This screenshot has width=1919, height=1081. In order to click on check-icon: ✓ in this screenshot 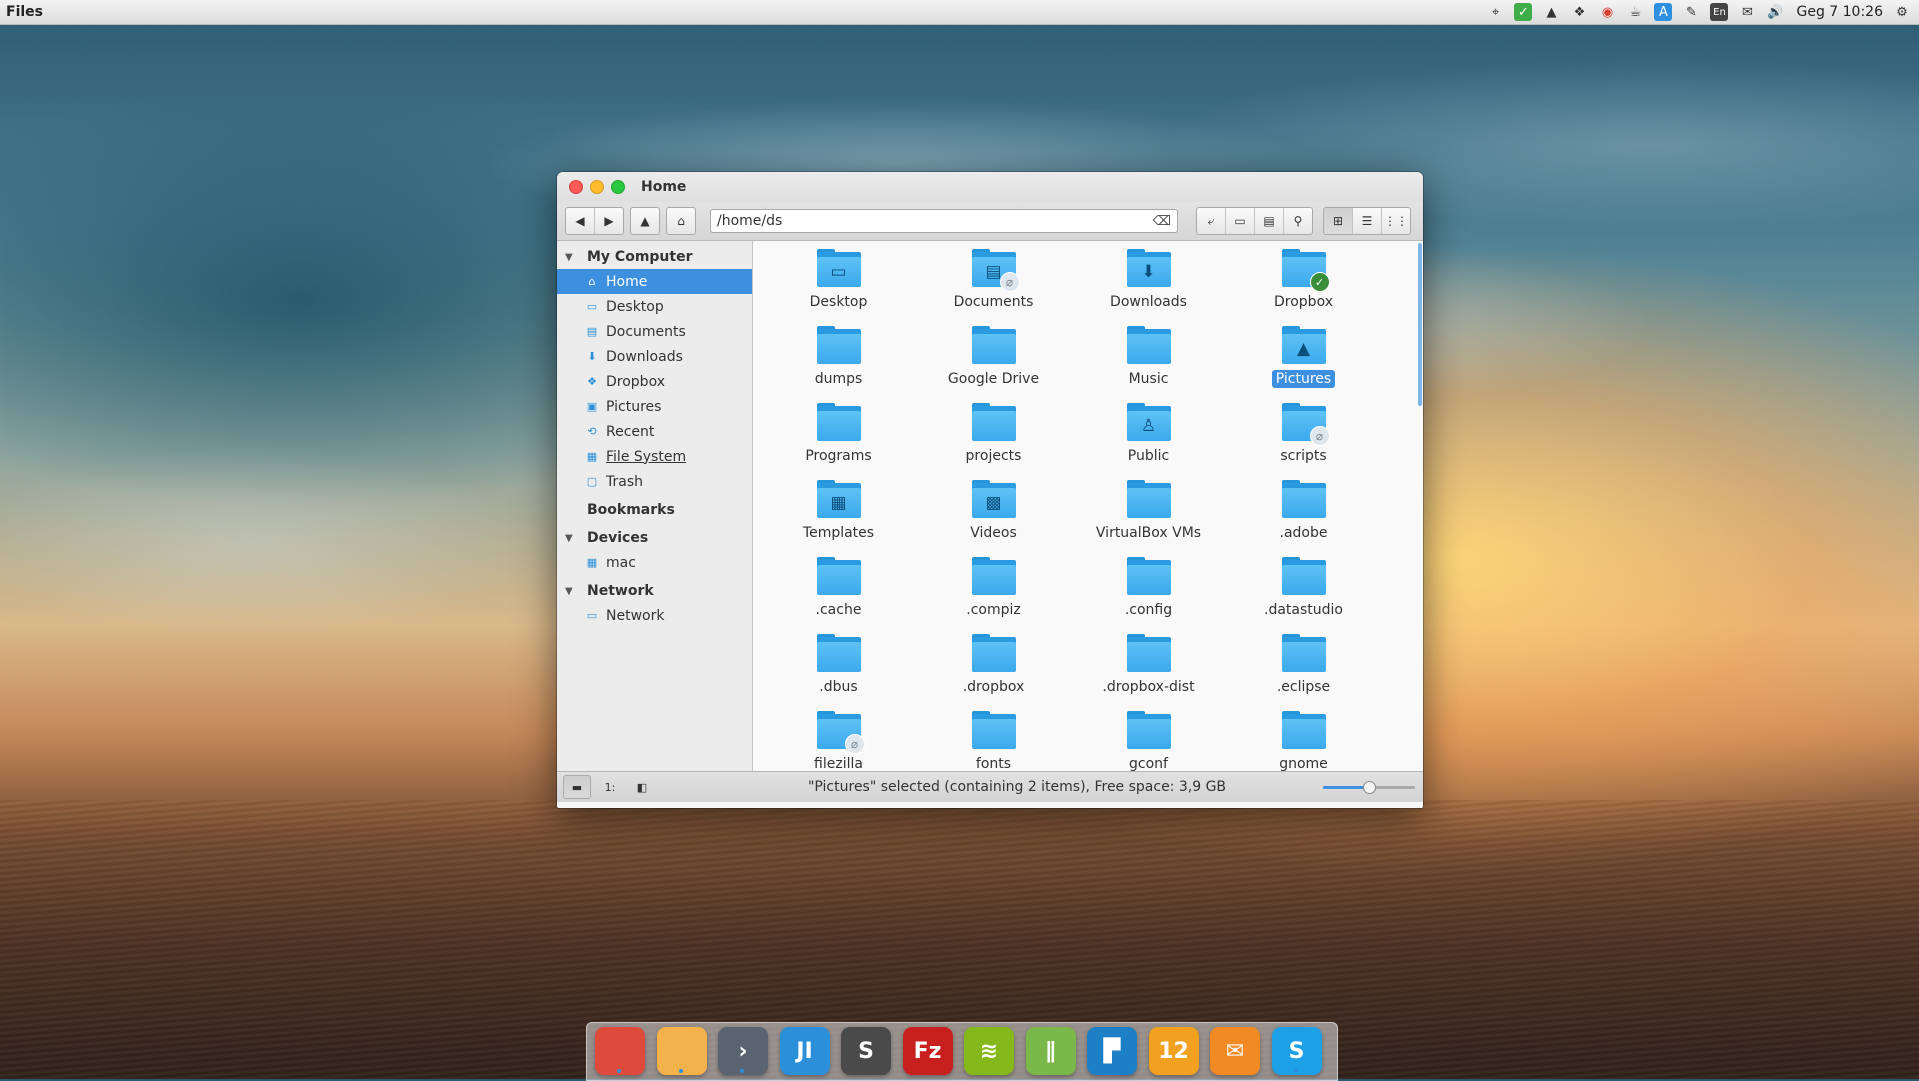, I will do `click(1523, 12)`.